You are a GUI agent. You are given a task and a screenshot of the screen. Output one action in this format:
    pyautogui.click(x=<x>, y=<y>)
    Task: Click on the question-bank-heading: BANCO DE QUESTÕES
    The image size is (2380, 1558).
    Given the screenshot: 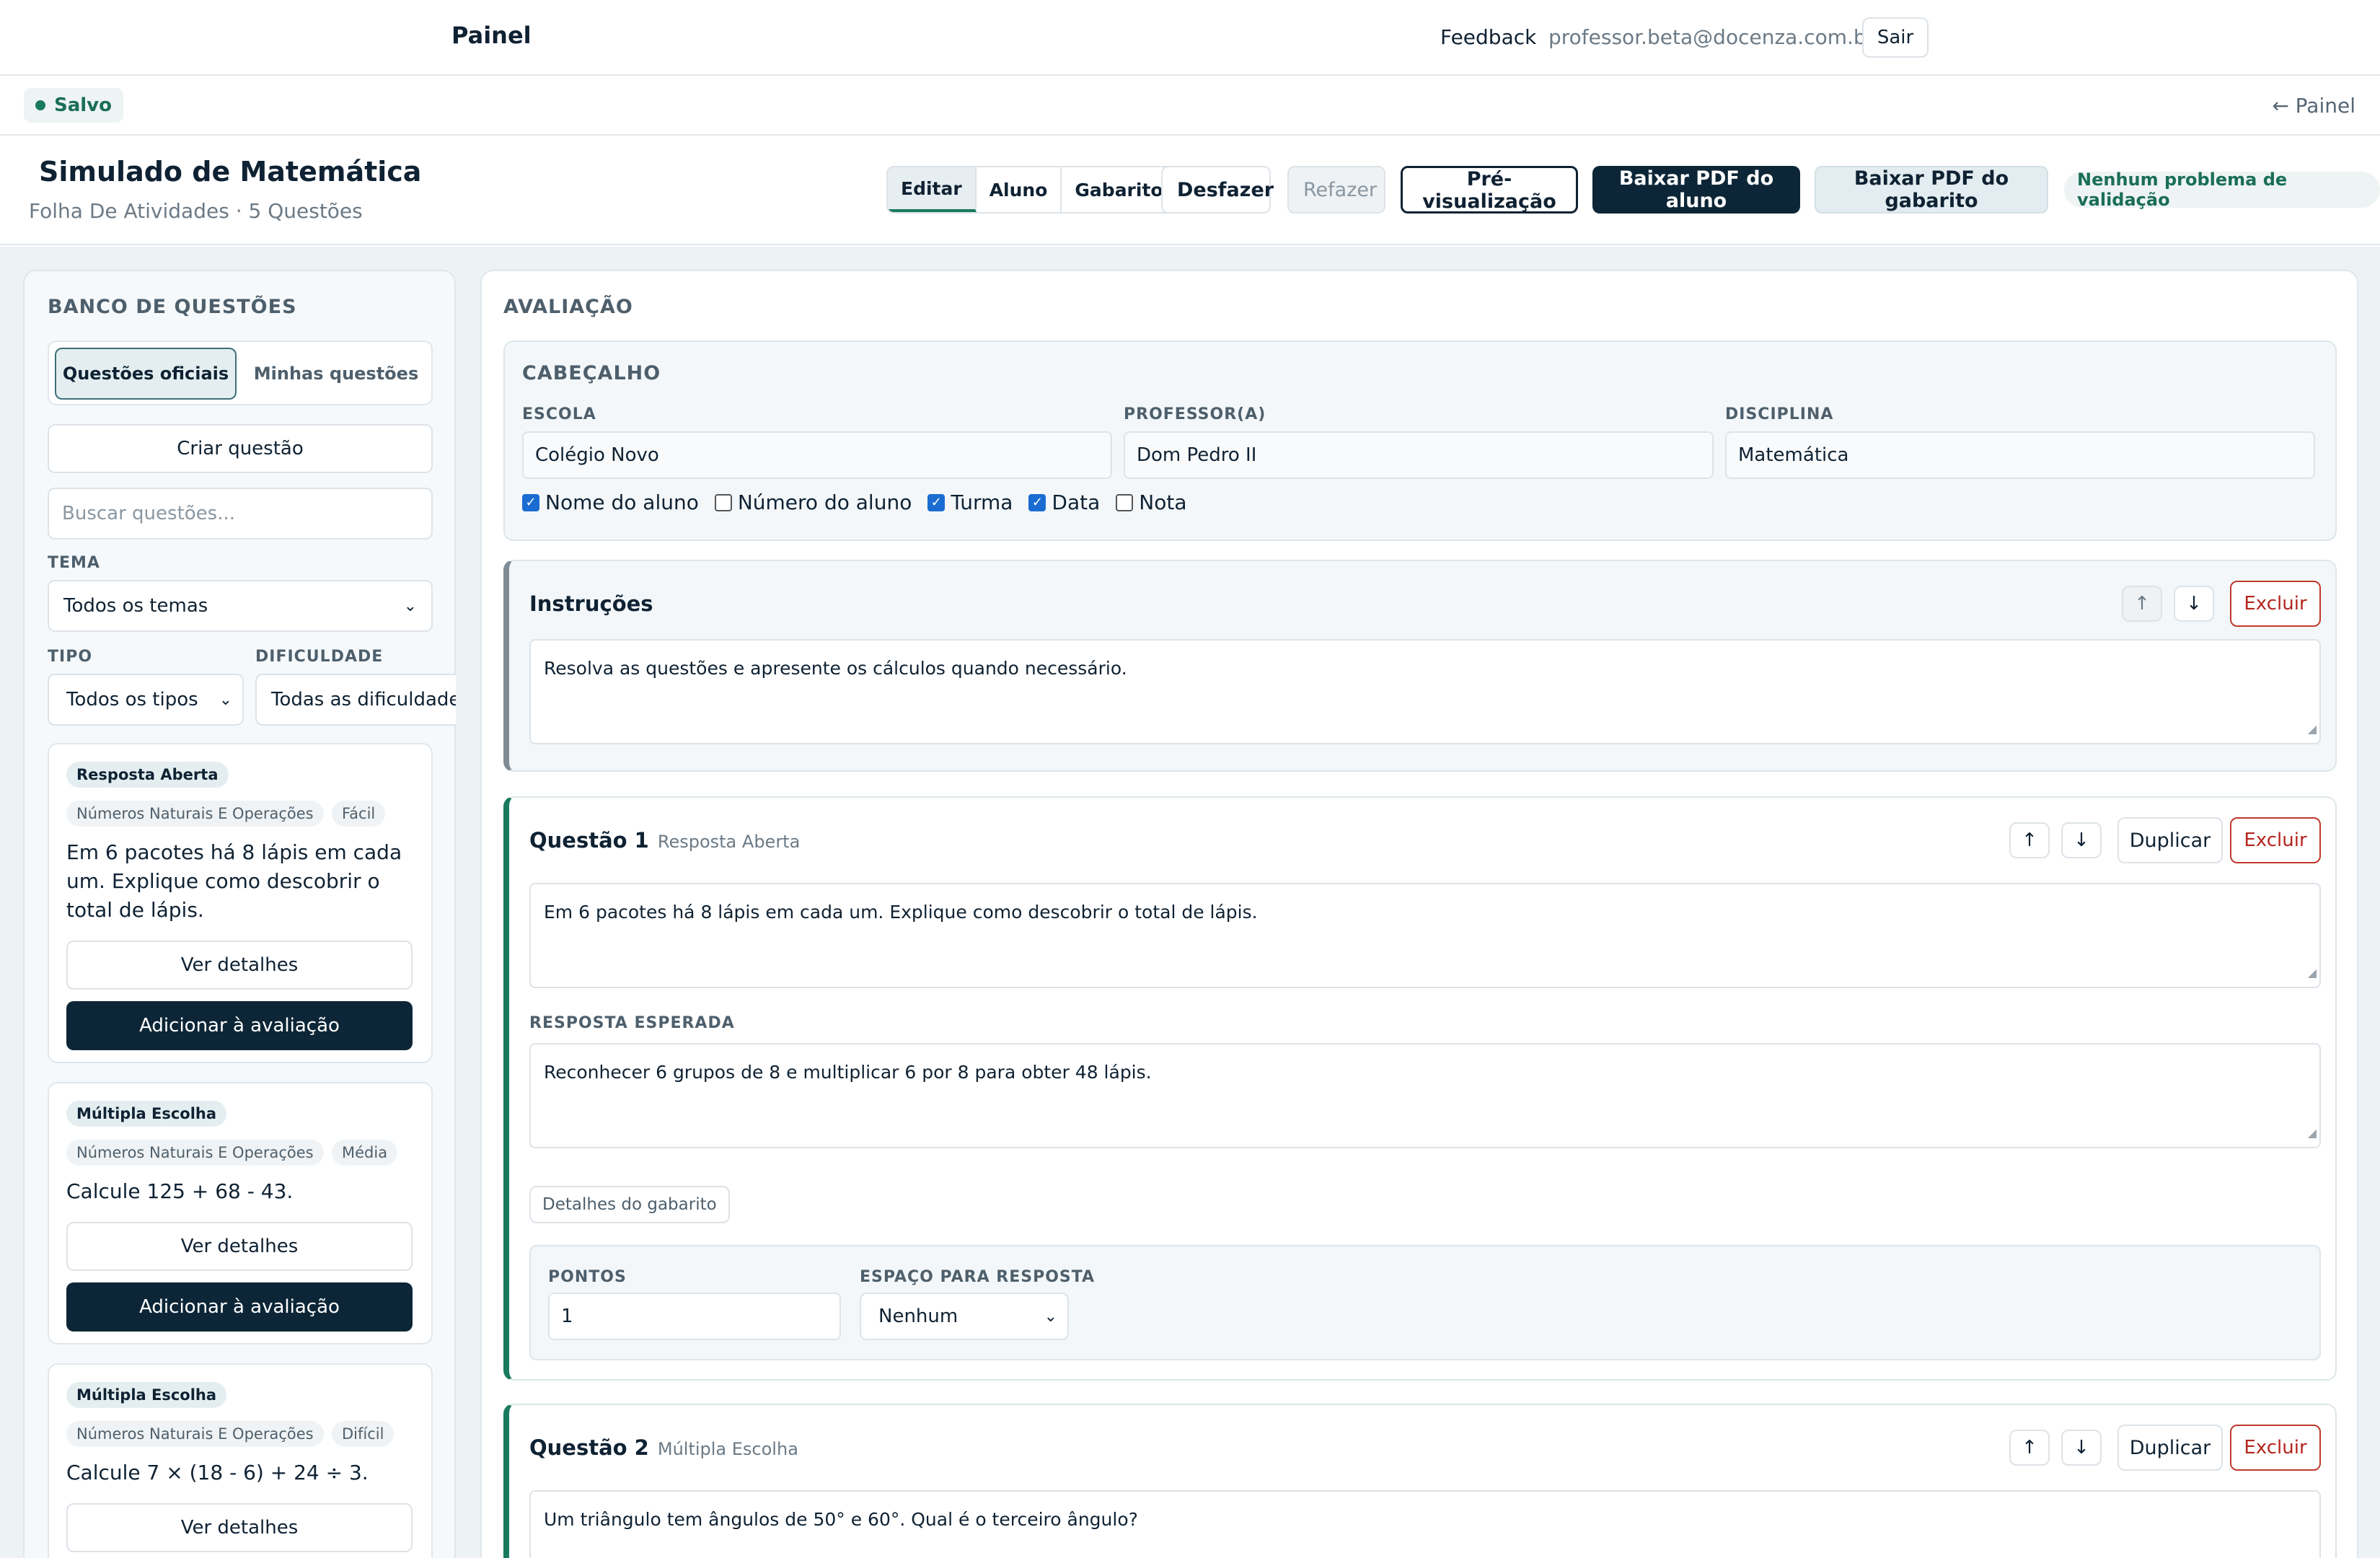 What is the action you would take?
    pyautogui.click(x=172, y=307)
    